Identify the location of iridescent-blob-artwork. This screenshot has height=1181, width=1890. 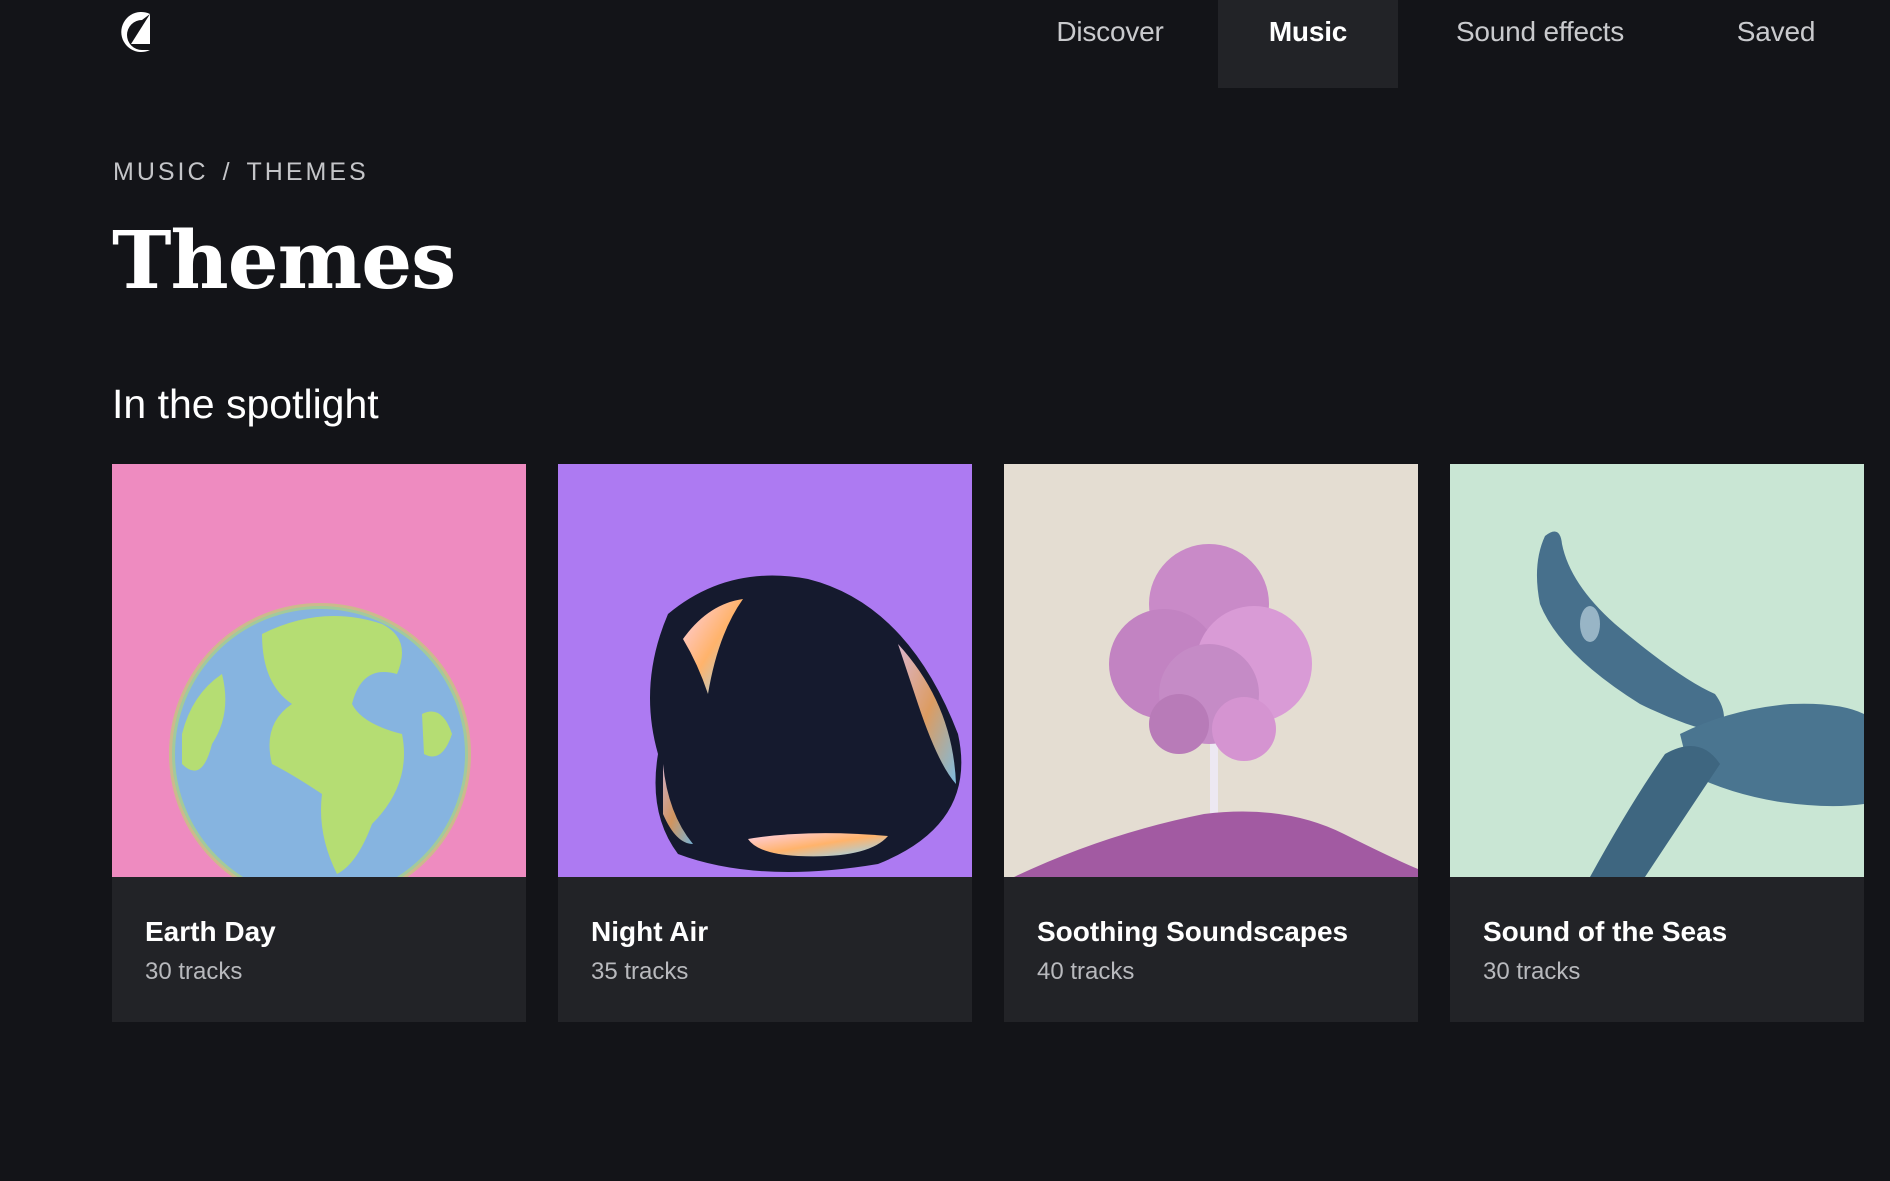
(765, 670).